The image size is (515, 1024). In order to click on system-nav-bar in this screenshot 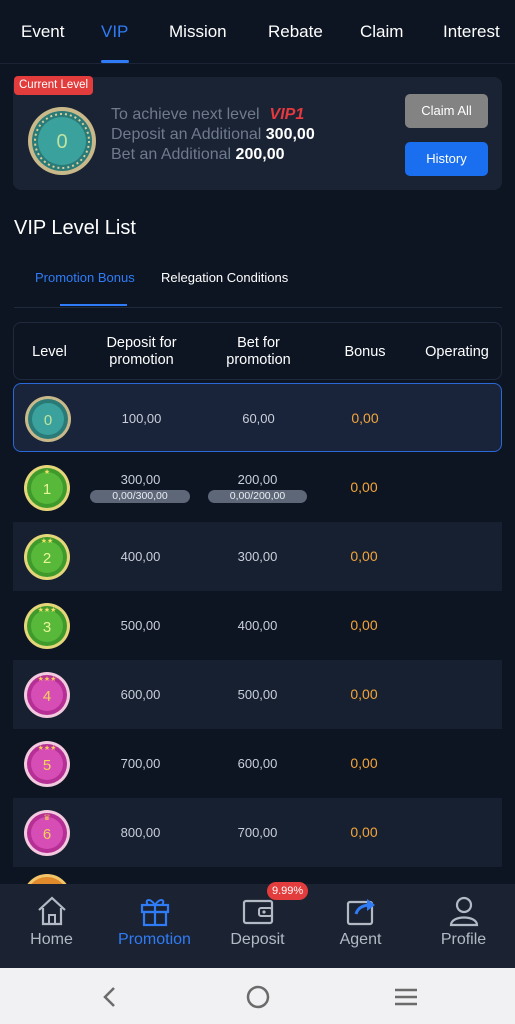, I will do `click(257, 996)`.